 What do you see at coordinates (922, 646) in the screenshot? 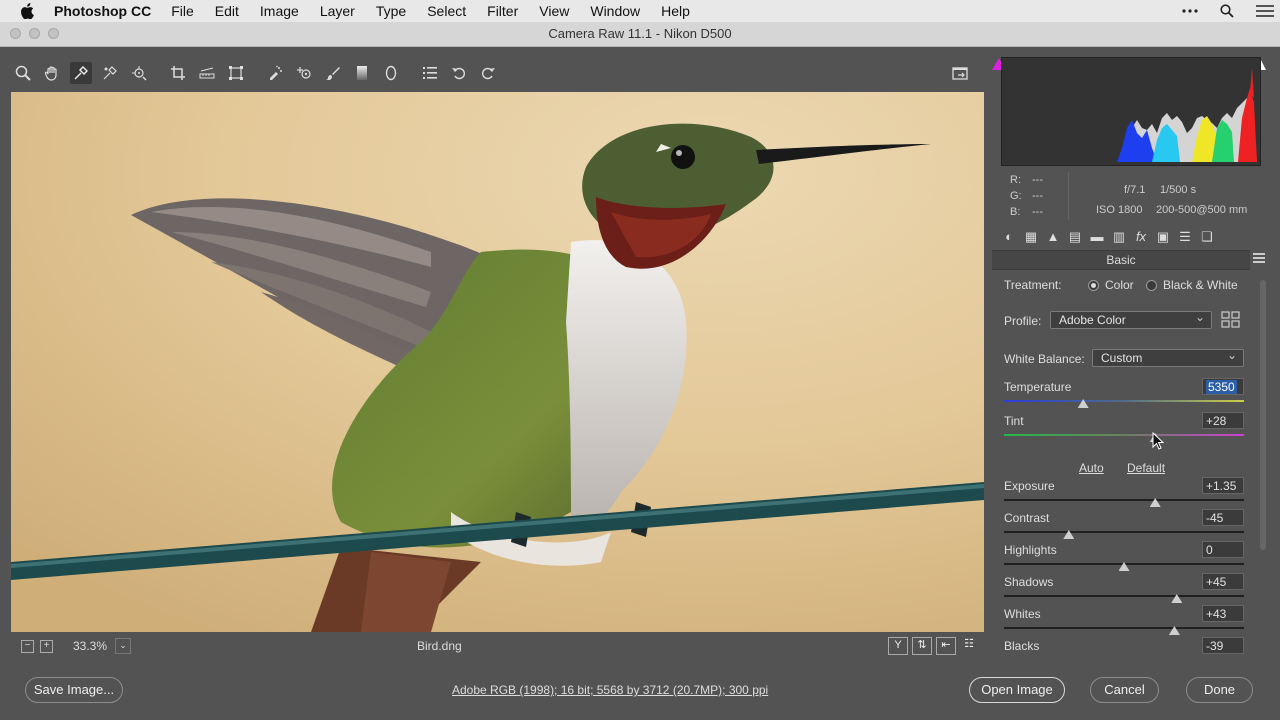
I see `swap-settings-icon: ⇅` at bounding box center [922, 646].